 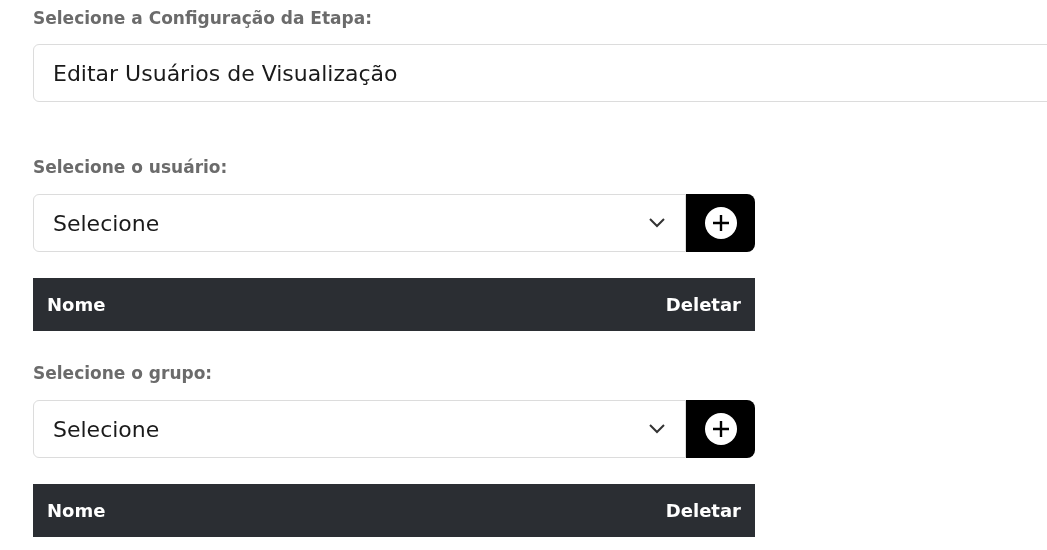 What do you see at coordinates (203, 18) in the screenshot?
I see `field-label: Selecione a Configuração da Etapa:` at bounding box center [203, 18].